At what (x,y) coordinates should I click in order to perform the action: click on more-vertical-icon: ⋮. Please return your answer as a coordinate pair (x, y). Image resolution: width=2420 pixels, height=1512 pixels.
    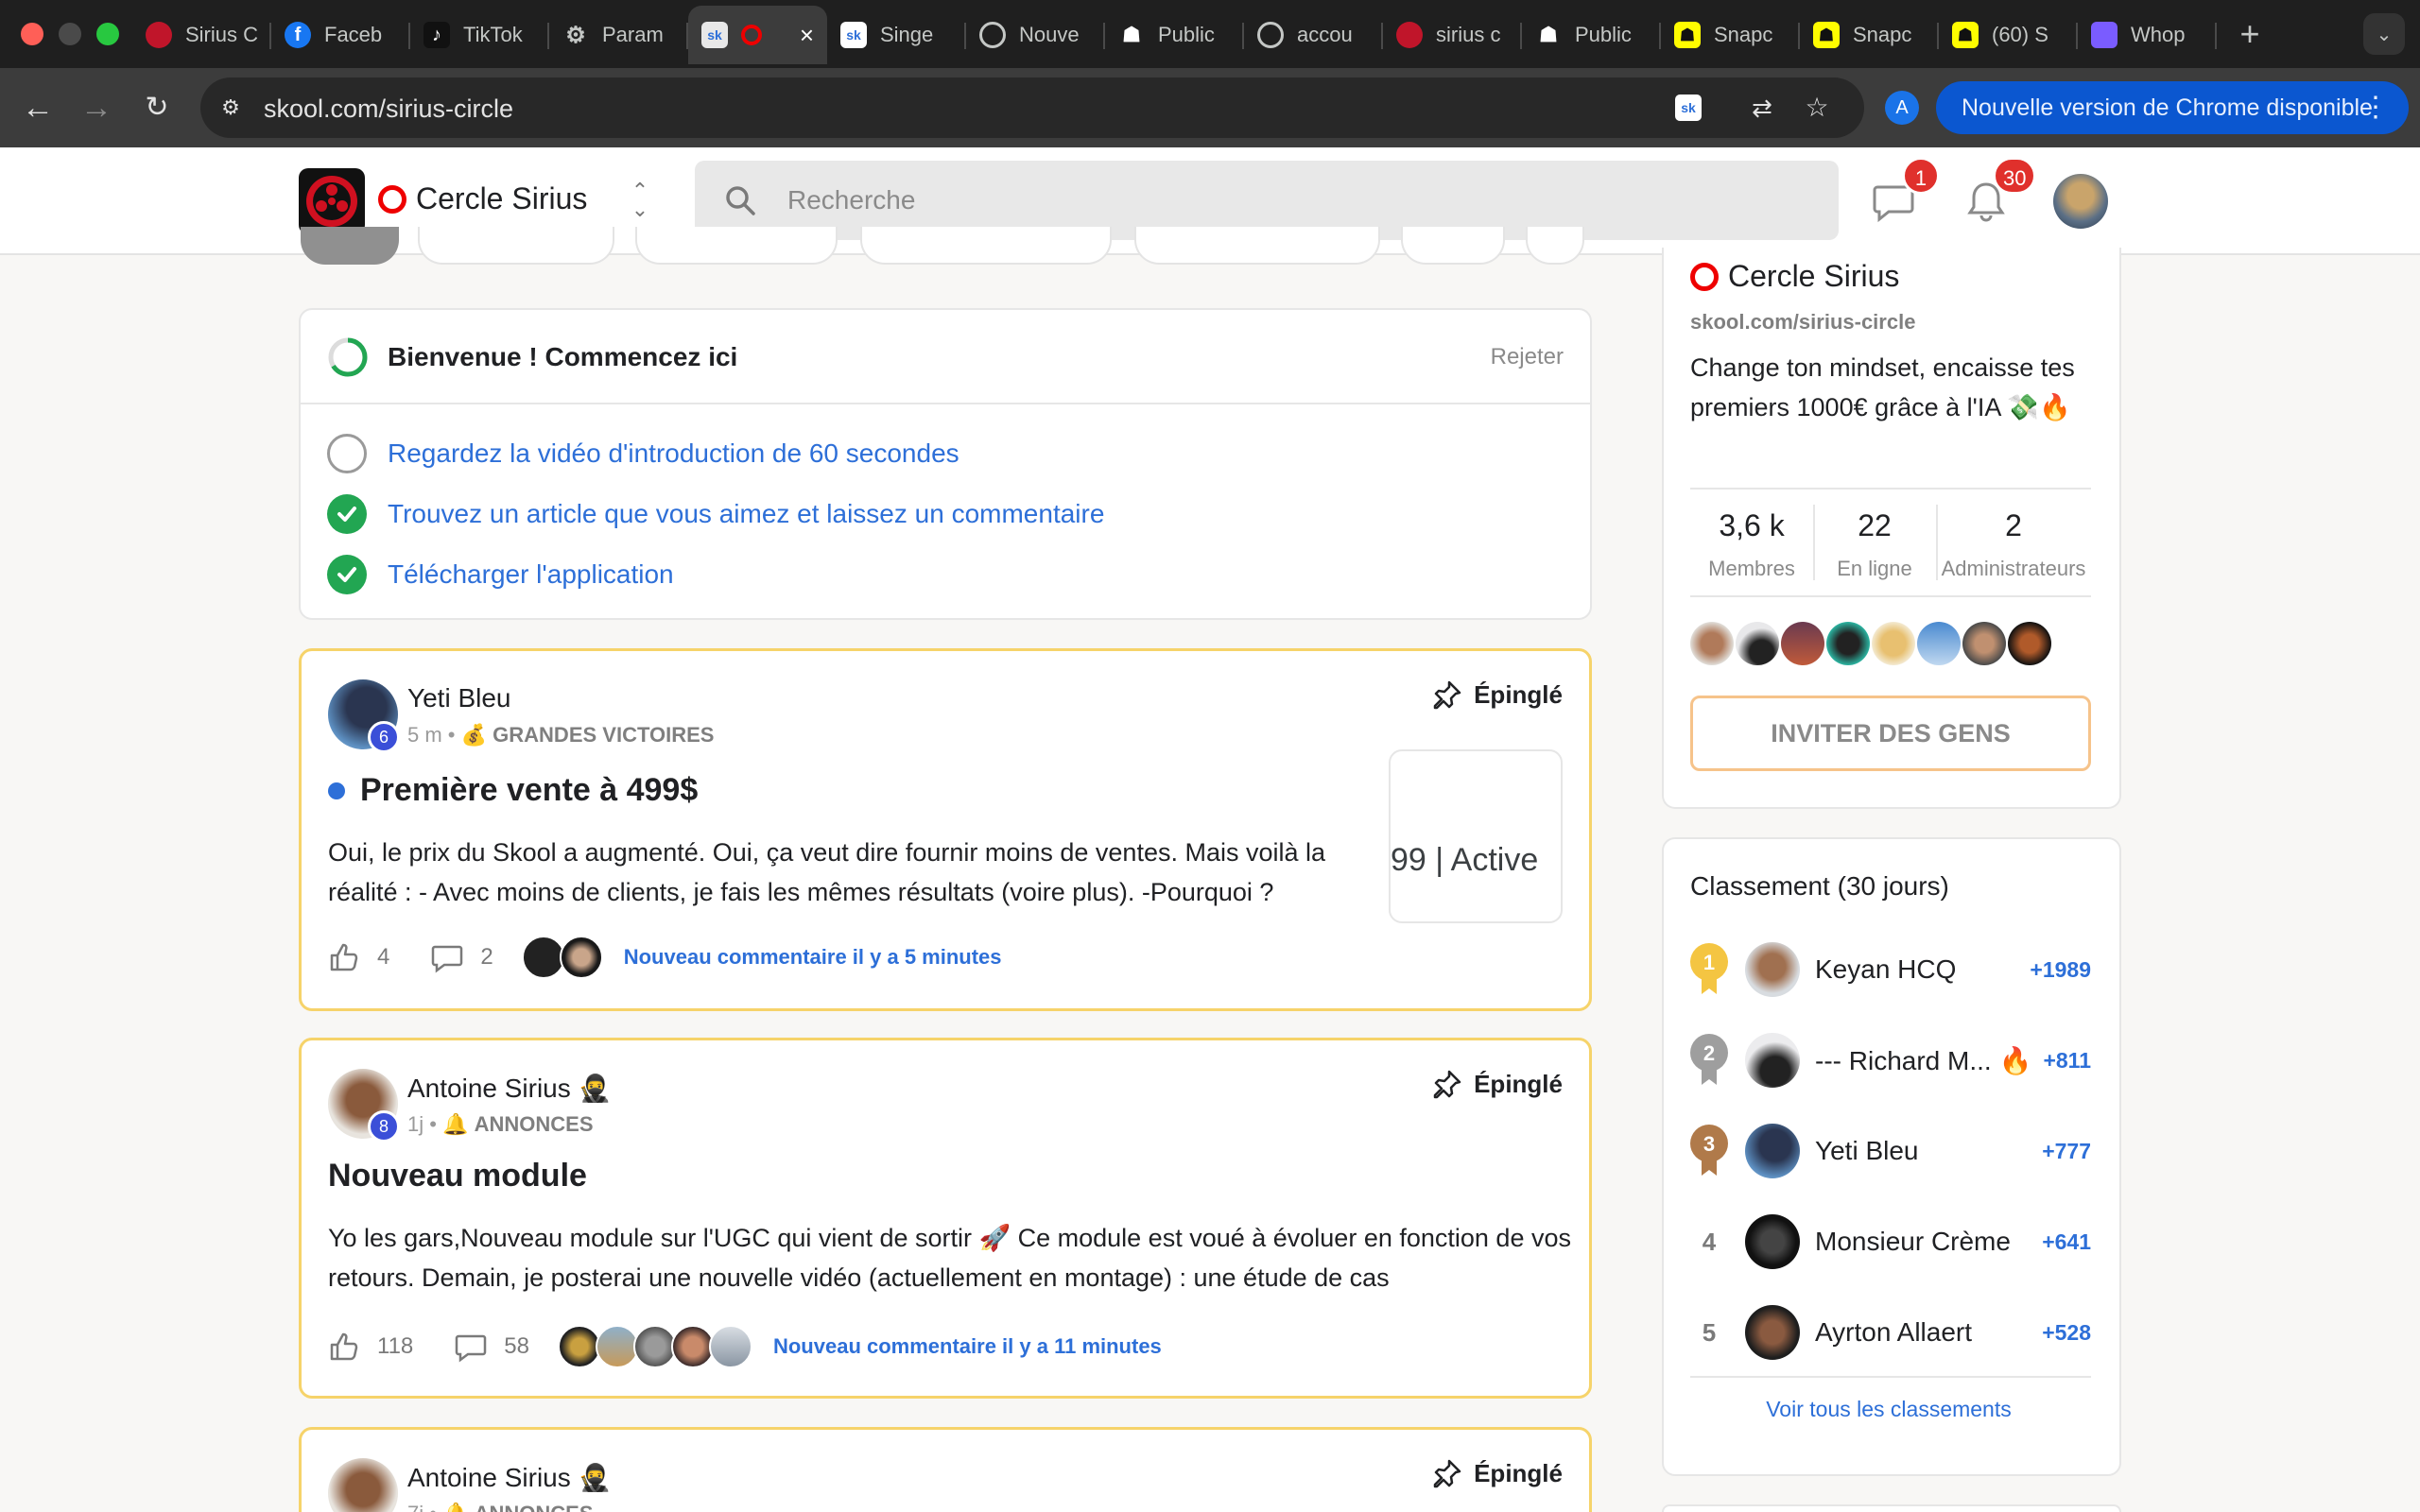
    Looking at the image, I should click on (2375, 107).